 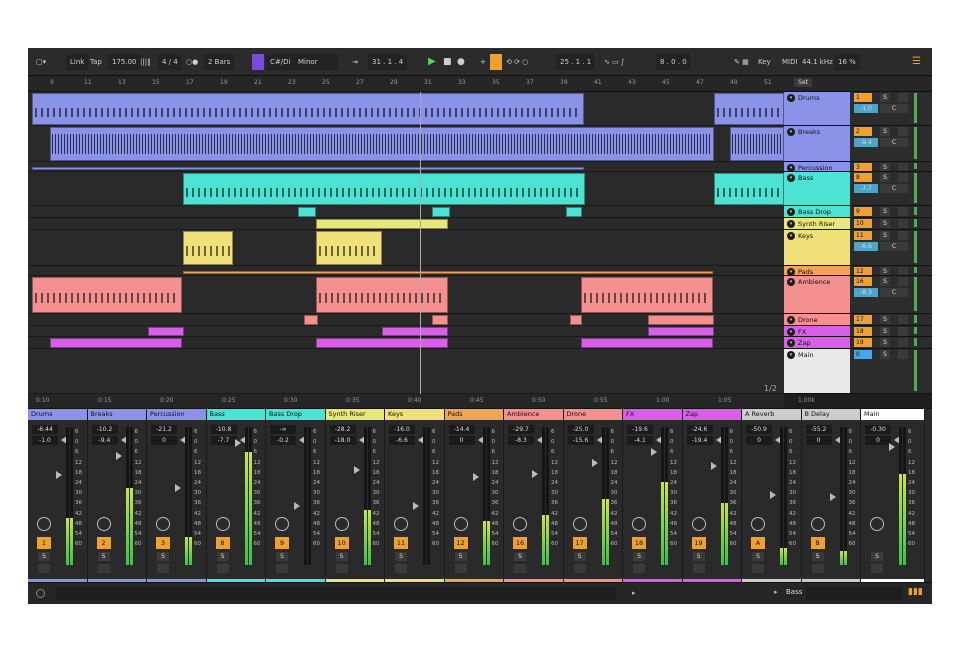 What do you see at coordinates (282, 543) in the screenshot?
I see `track-activator: 9` at bounding box center [282, 543].